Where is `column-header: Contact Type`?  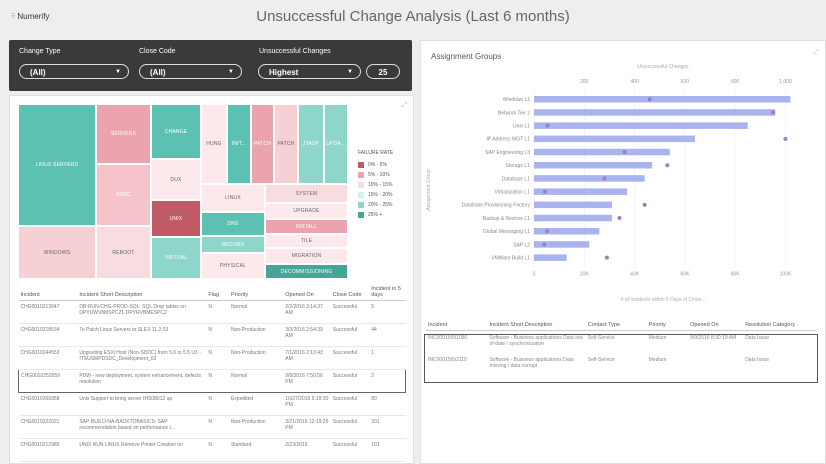
column-header: Contact Type is located at coordinates (616, 325).